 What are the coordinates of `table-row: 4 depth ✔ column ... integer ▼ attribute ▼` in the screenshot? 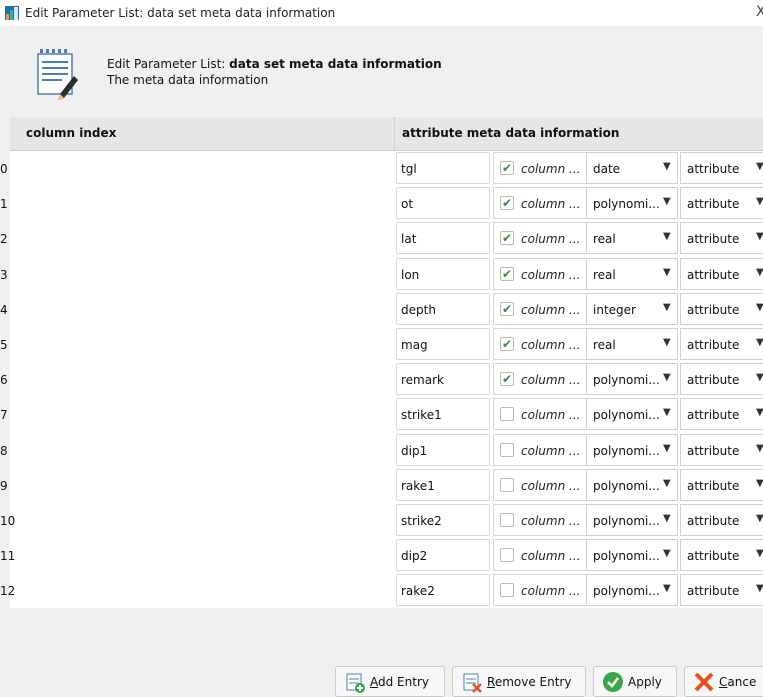 It's located at (381, 309).